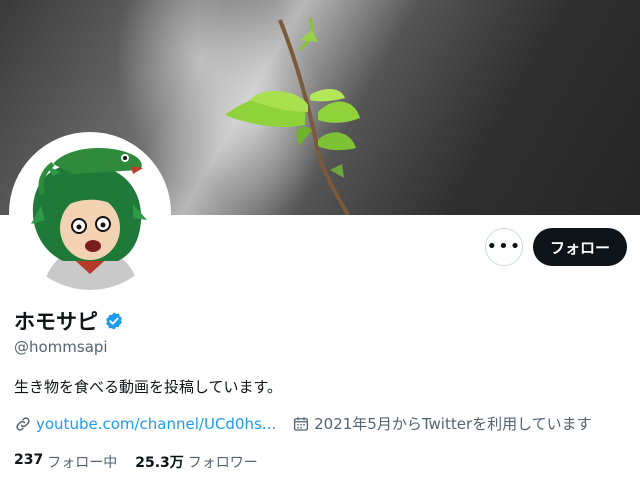  I want to click on profile-avatar, so click(90, 213).